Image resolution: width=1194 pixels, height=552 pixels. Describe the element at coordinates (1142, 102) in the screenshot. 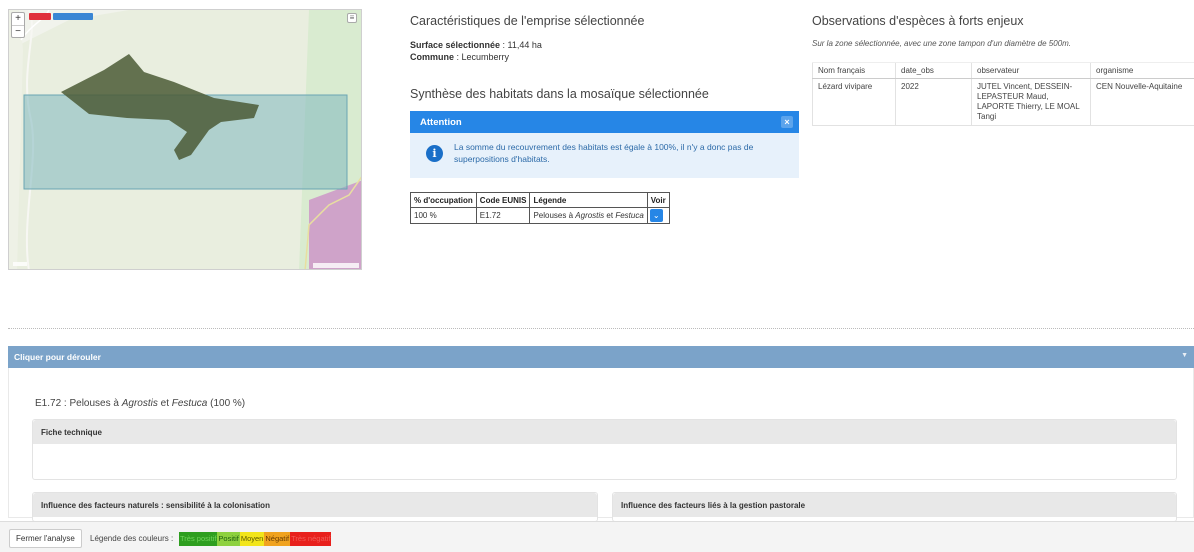

I see `cell-organisme: CEN Nouvelle-Aquitaine` at that location.